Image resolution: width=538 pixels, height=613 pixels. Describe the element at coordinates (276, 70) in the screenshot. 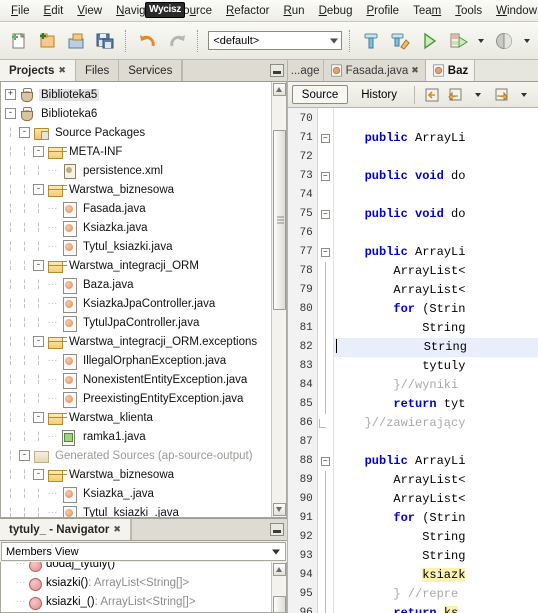

I see `minimize-window-button` at that location.